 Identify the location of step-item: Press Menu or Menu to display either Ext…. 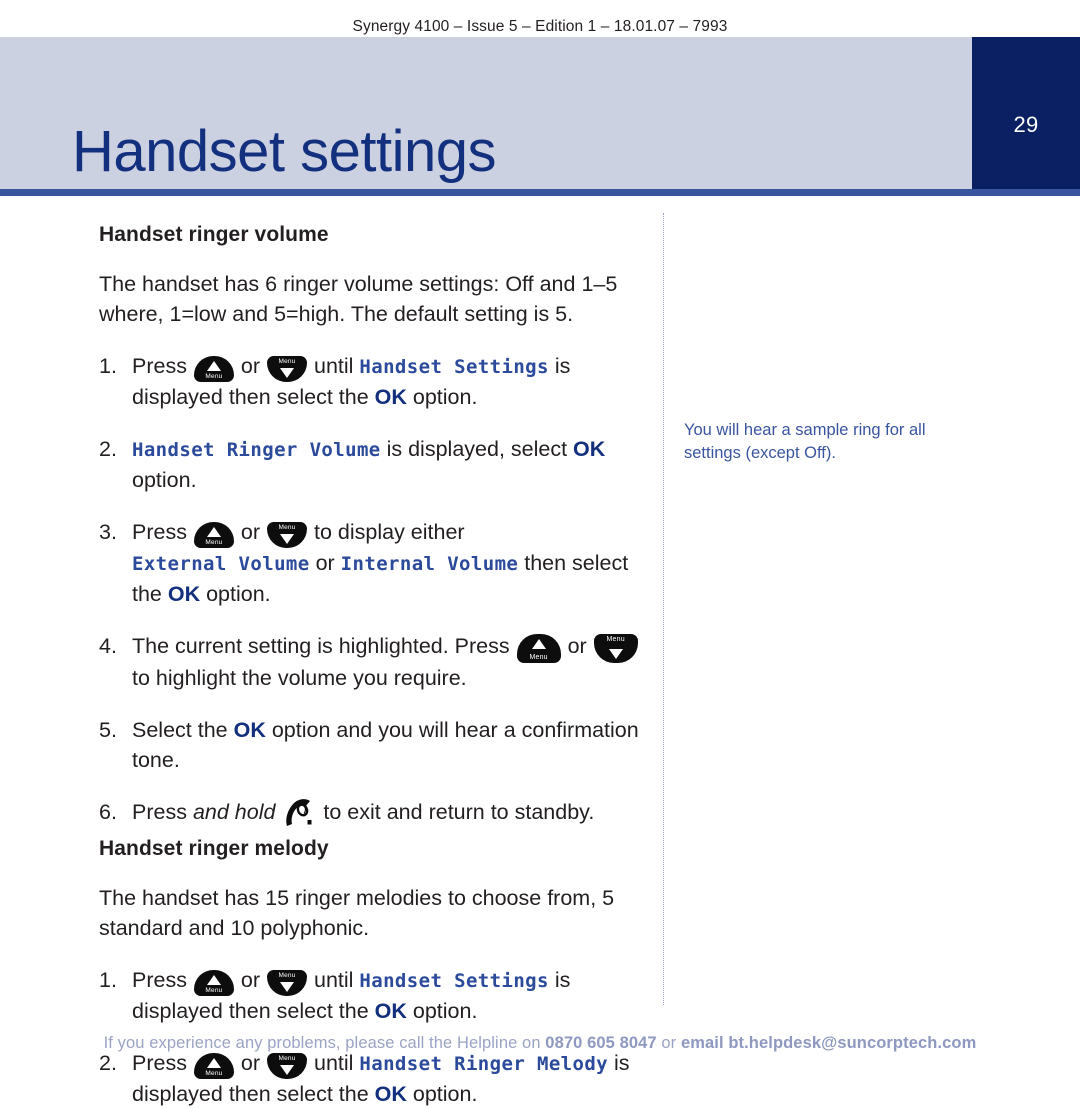
(369, 563).